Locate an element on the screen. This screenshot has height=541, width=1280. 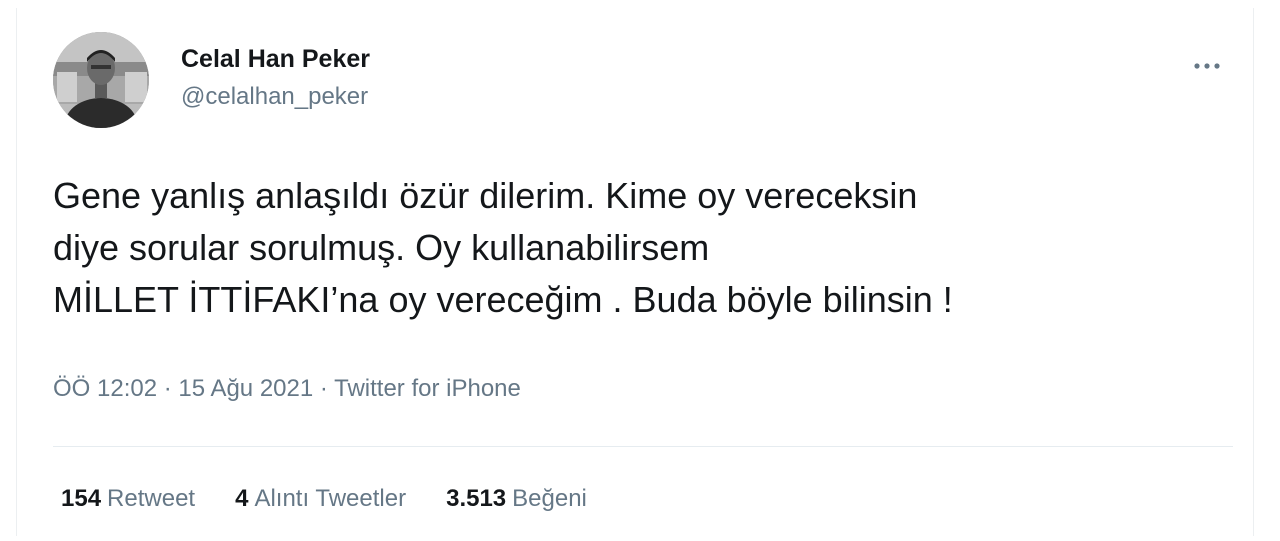
retweet-label: Retweet is located at coordinates (151, 498).